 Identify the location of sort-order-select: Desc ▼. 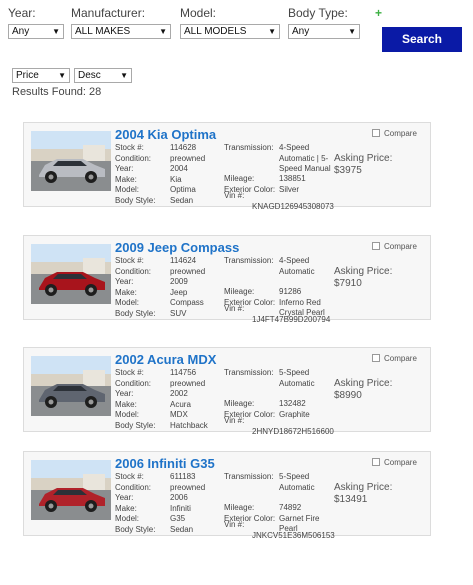
(103, 75).